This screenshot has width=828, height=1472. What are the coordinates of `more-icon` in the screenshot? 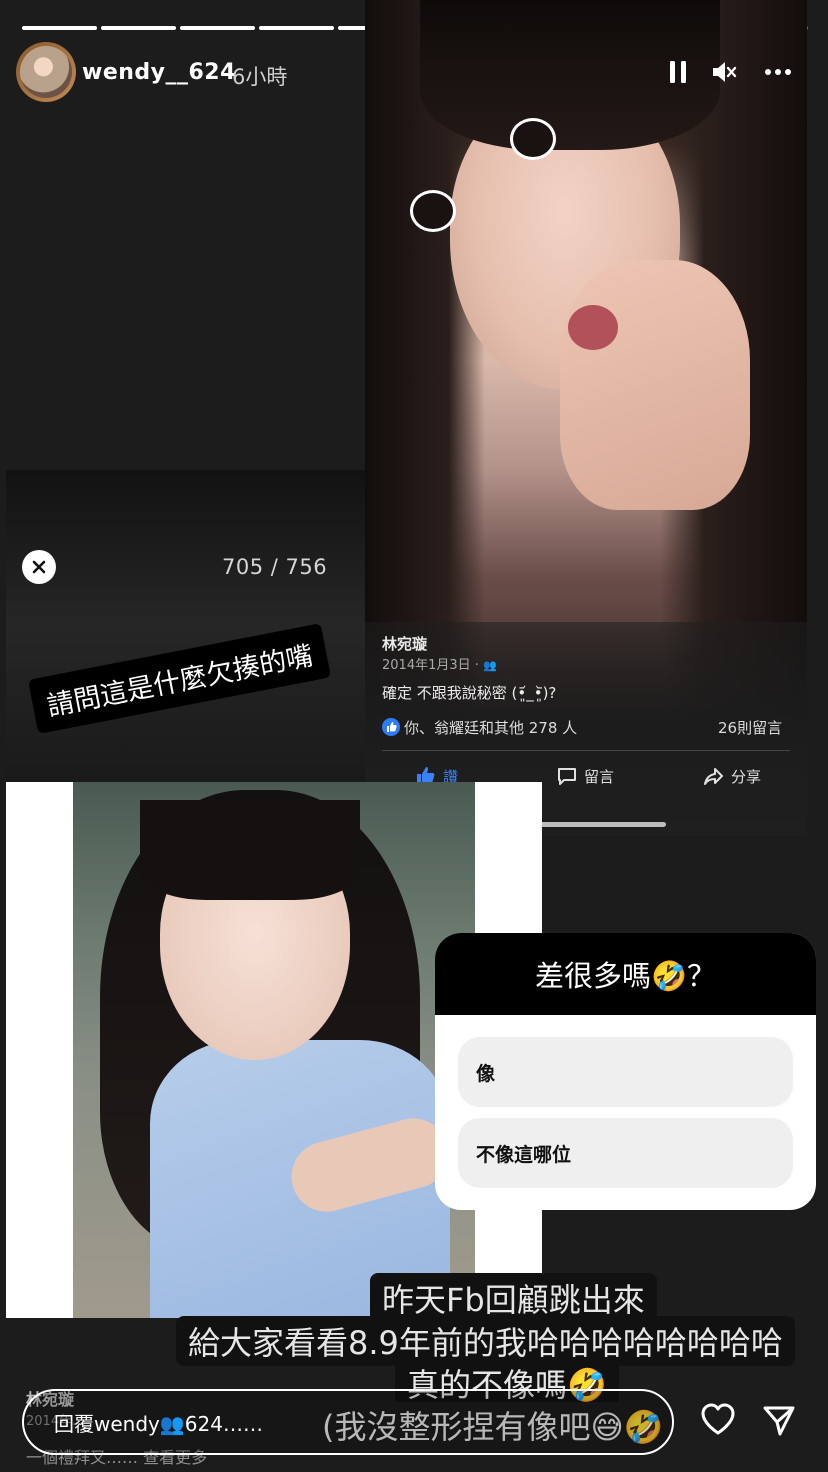 It's located at (778, 72).